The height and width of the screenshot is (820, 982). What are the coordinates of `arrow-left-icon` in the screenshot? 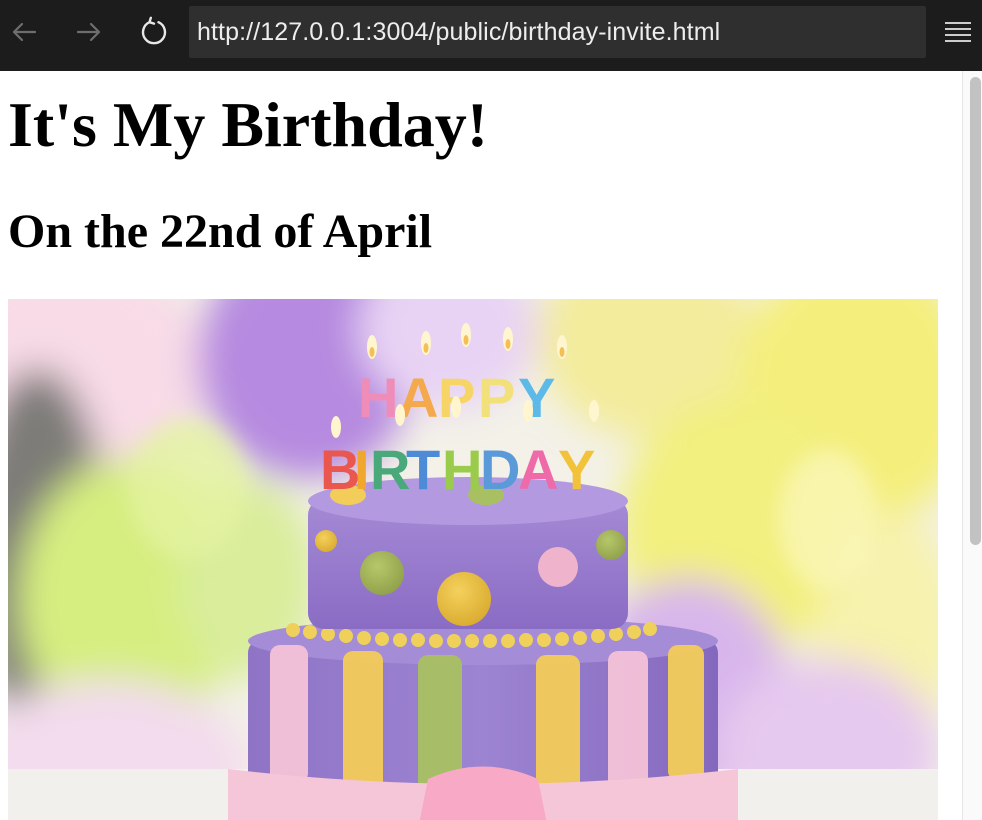 It's located at (24, 32).